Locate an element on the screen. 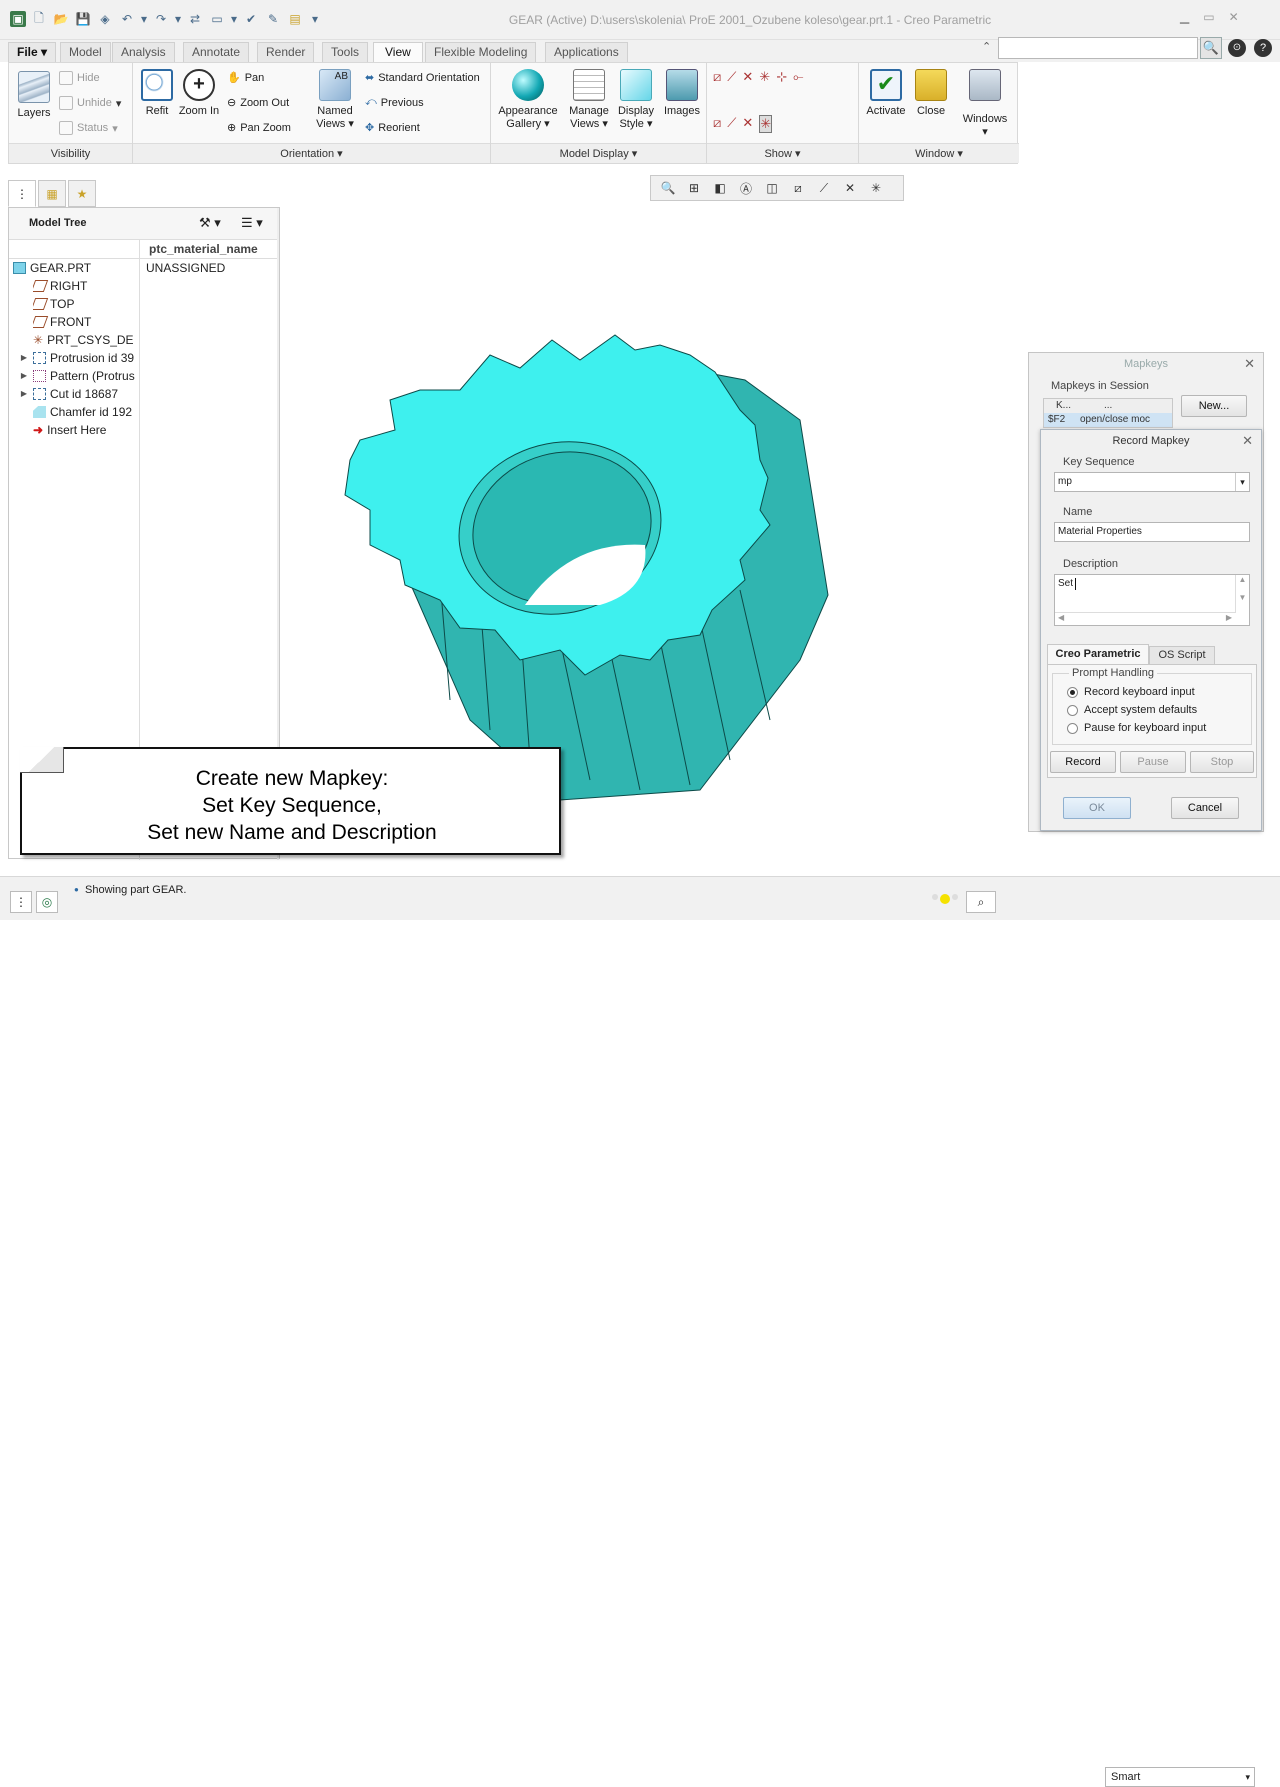  name-field: Material Properties is located at coordinates (1152, 532).